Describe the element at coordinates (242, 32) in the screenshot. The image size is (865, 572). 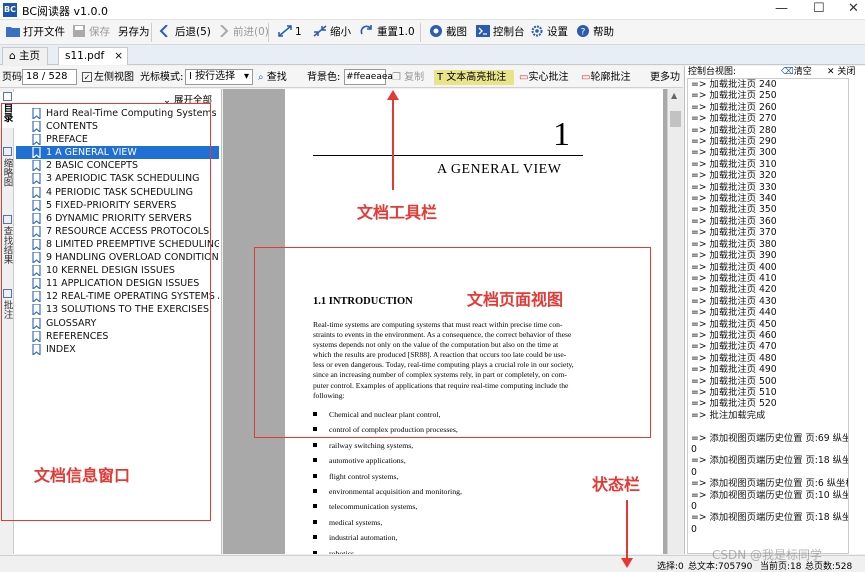
I see `forward-button: 前进(0)` at that location.